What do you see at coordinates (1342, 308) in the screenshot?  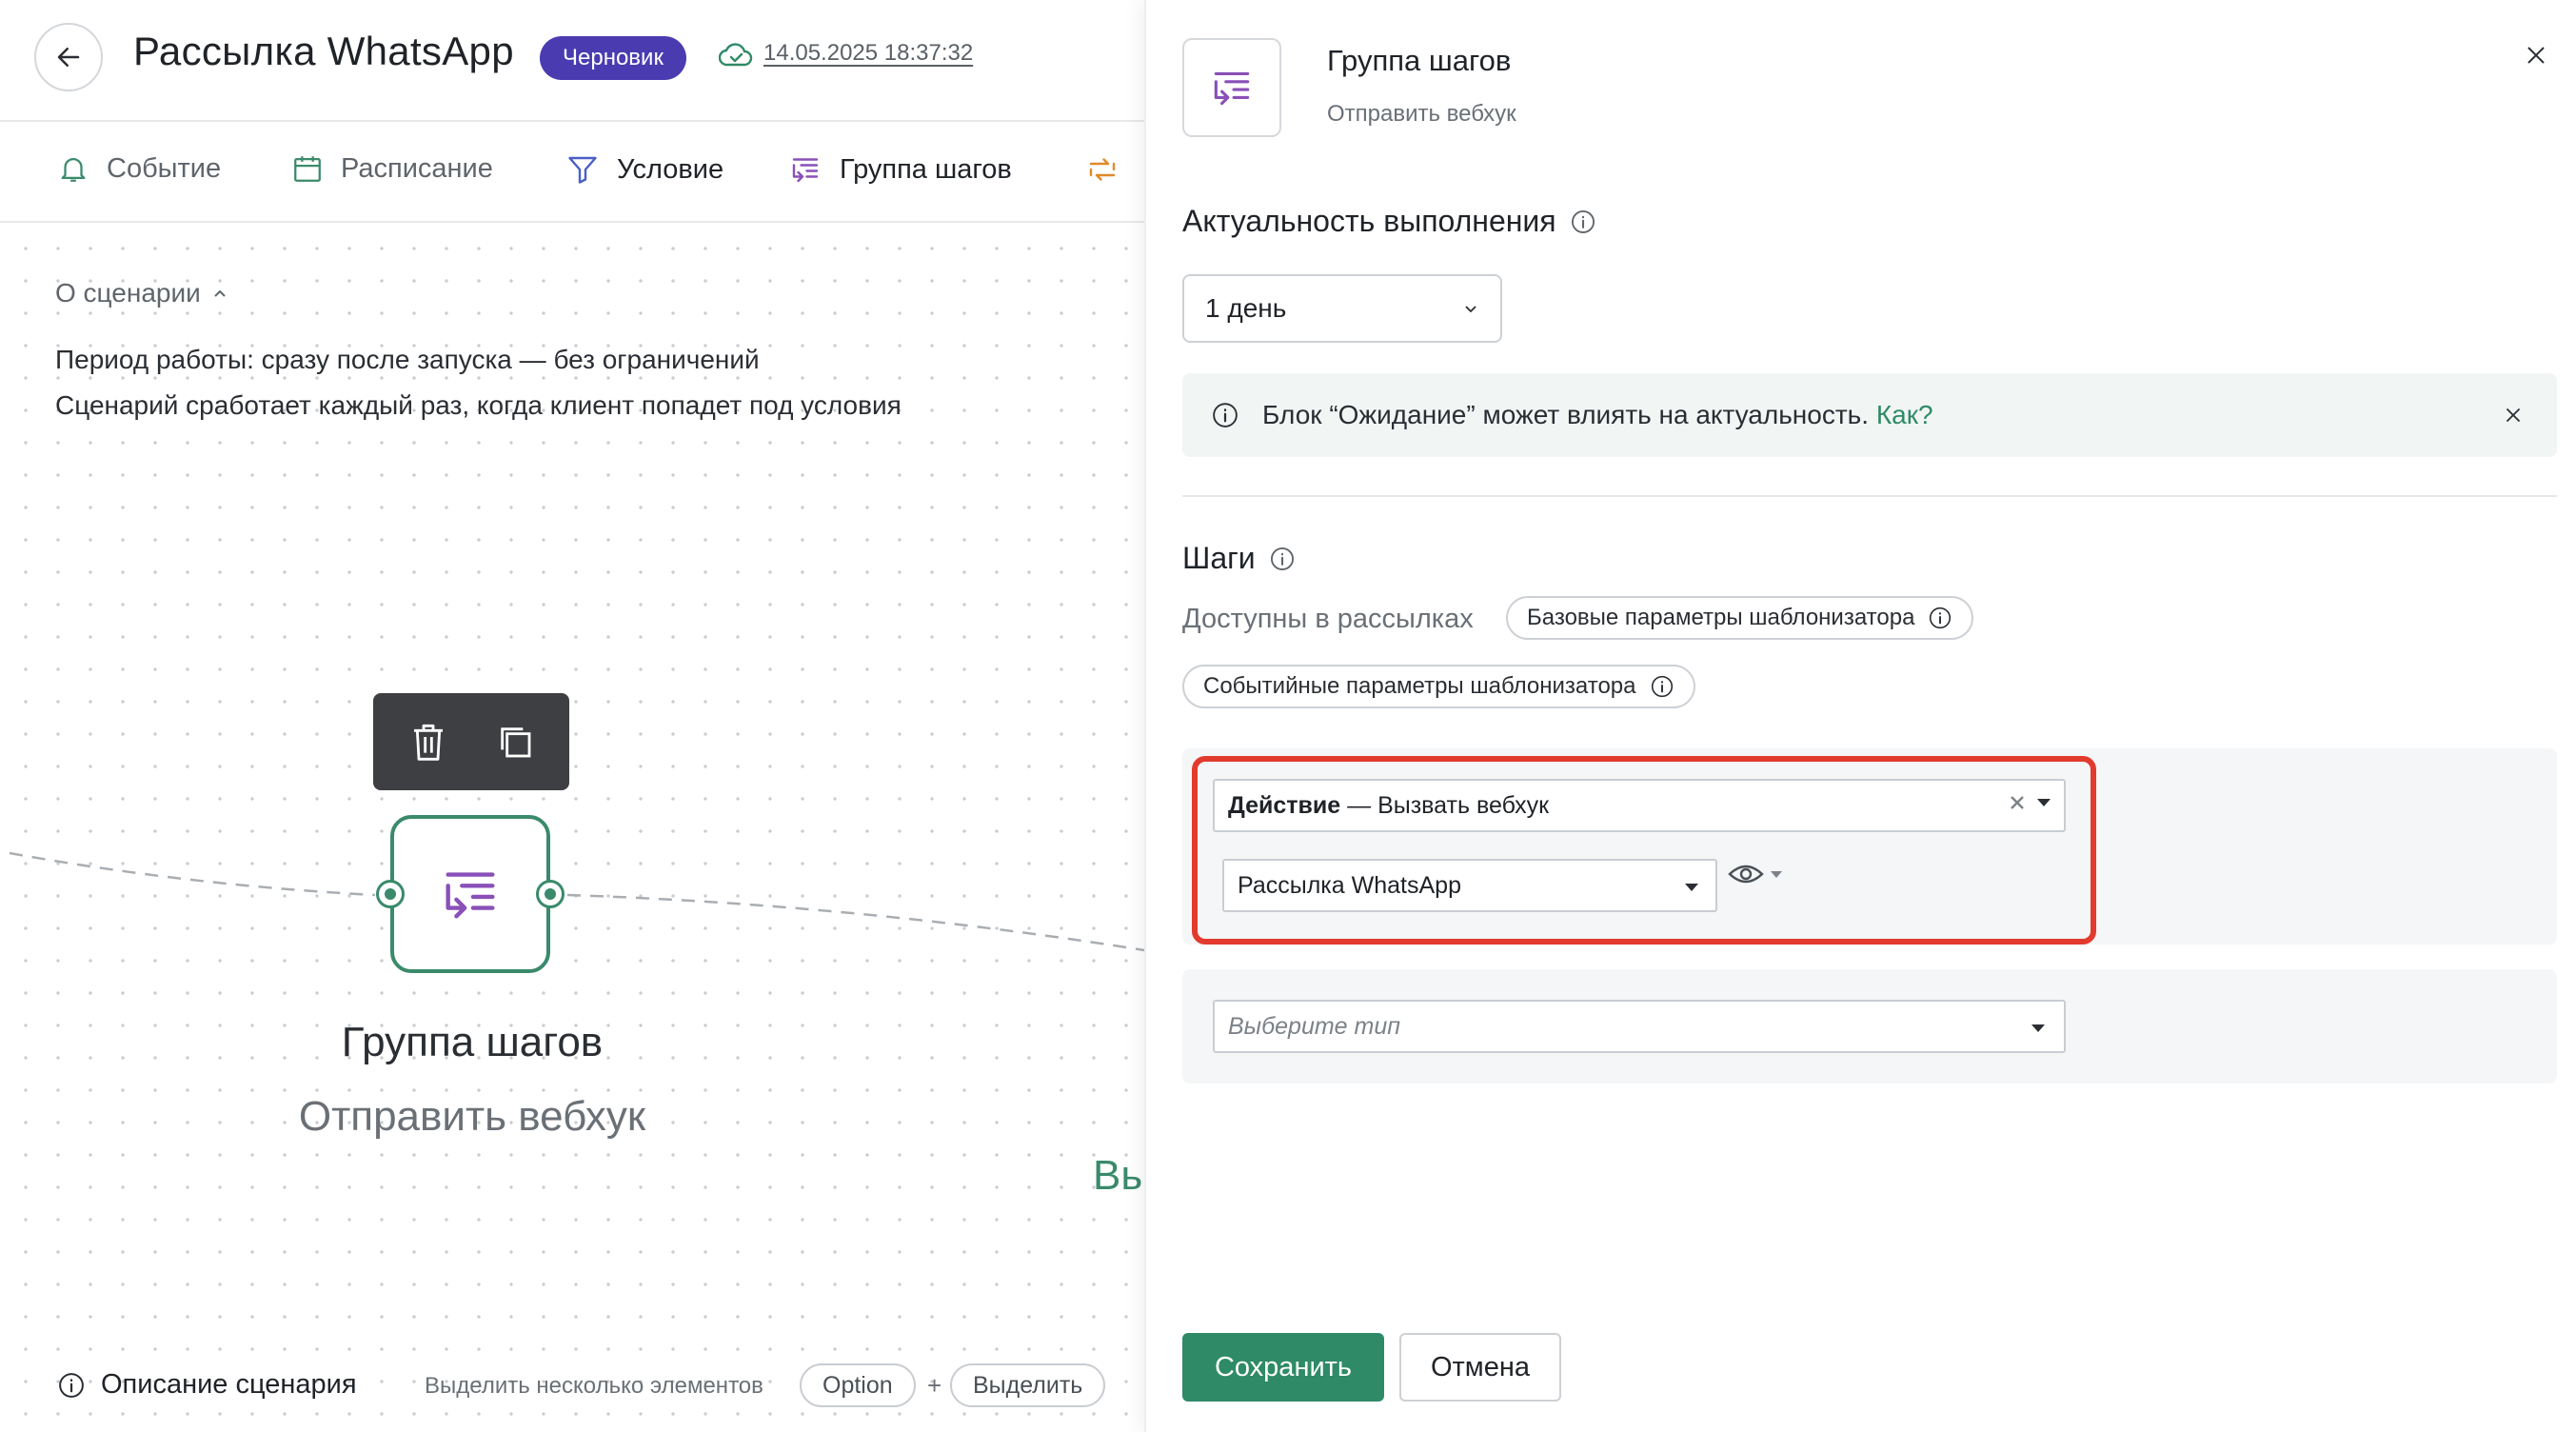 I see `relevance-select: 1 день` at bounding box center [1342, 308].